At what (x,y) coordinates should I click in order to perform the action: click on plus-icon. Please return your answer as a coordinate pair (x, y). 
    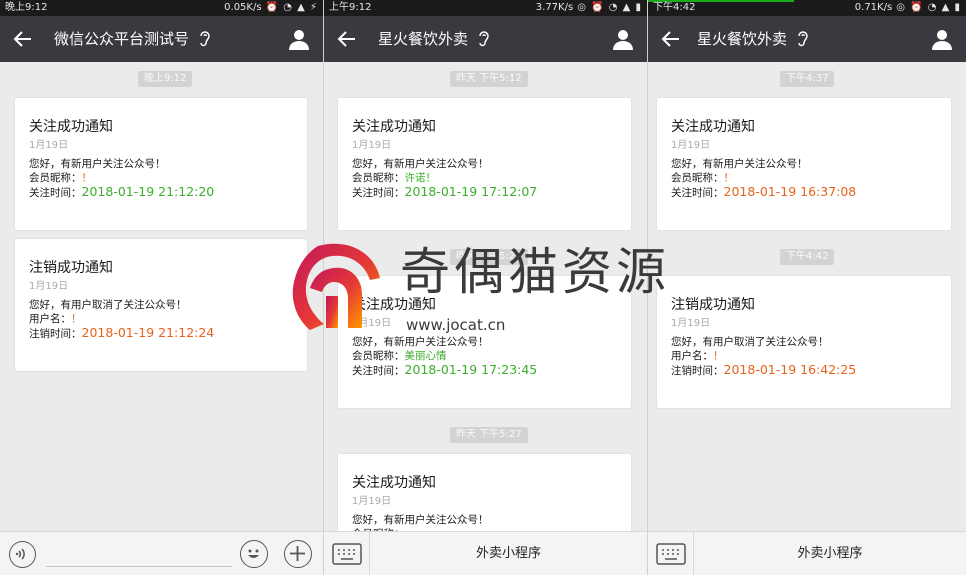
    Looking at the image, I should click on (298, 554).